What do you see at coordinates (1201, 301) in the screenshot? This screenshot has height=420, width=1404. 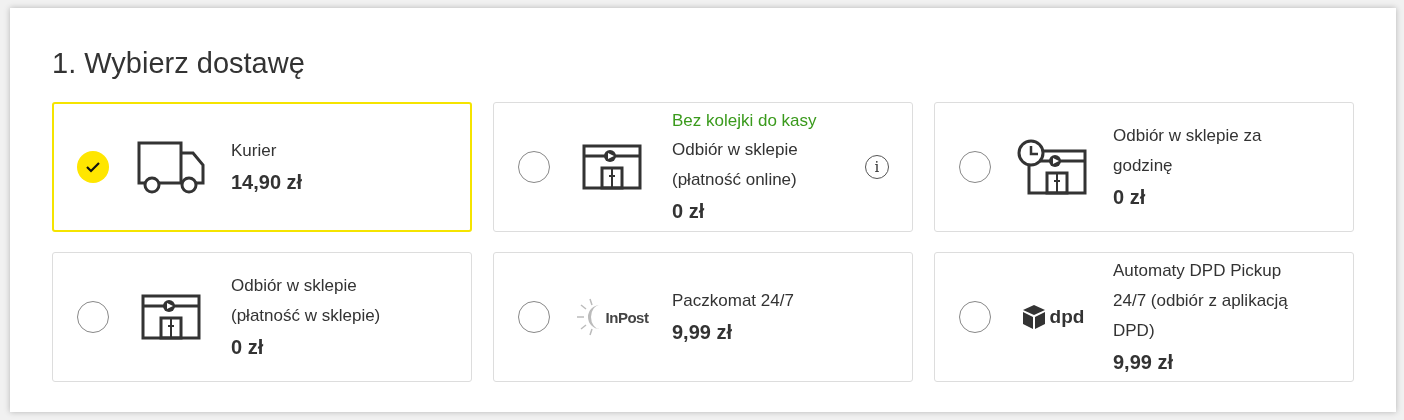 I see `option-label: Automaty DPD Pickup 24/7 (odbiór z aplikacją DPD)` at bounding box center [1201, 301].